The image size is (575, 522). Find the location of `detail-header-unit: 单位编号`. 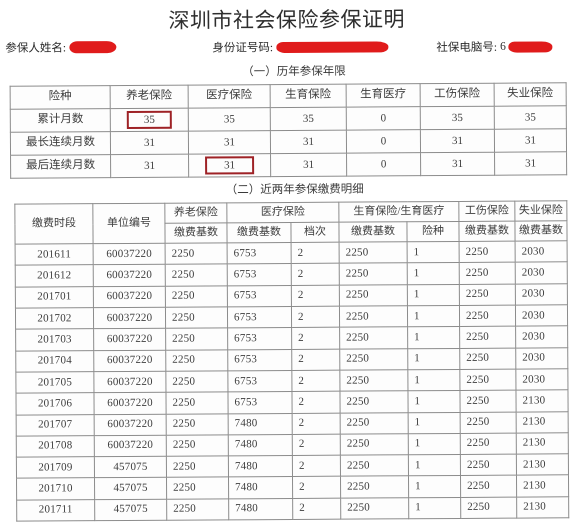

detail-header-unit: 单位编号 is located at coordinates (129, 223).